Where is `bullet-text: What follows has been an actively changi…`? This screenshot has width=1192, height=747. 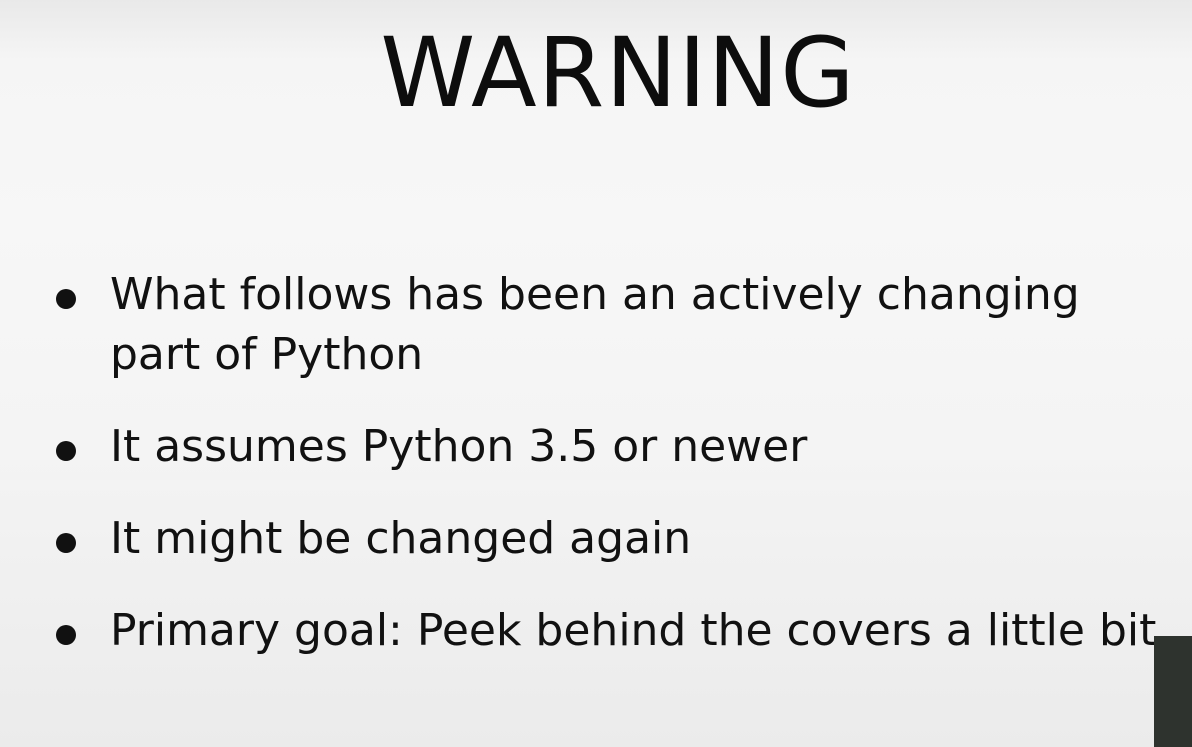 bullet-text: What follows has been an actively changi… is located at coordinates (595, 324).